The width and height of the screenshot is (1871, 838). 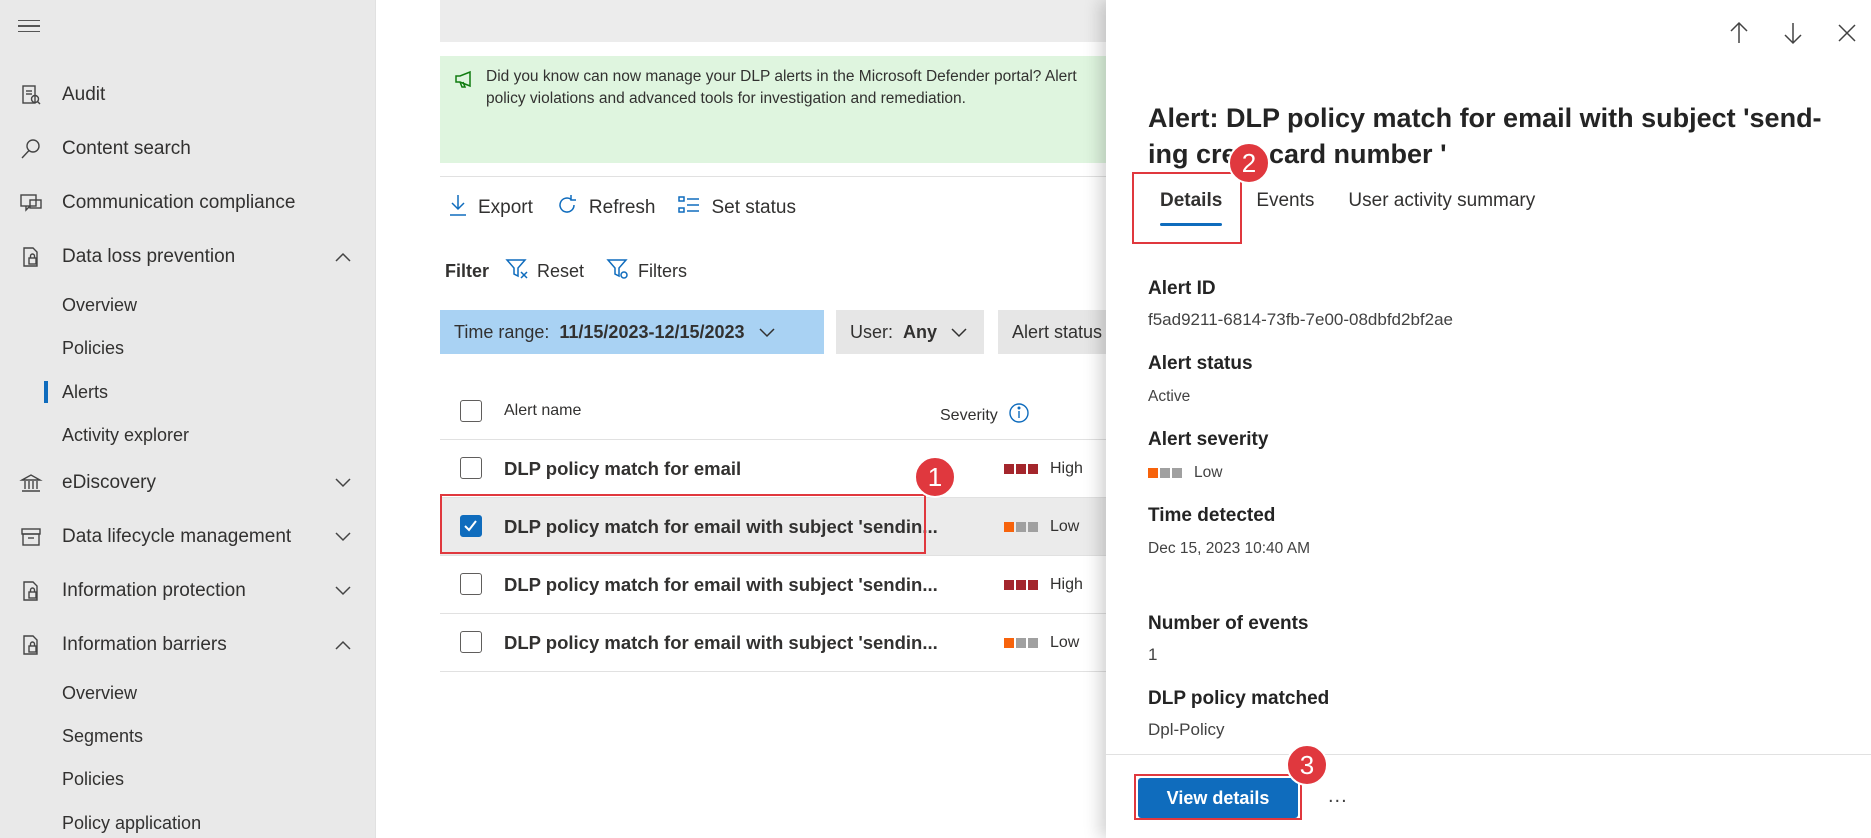 What do you see at coordinates (144, 644) in the screenshot?
I see `nav-label: Information barriers` at bounding box center [144, 644].